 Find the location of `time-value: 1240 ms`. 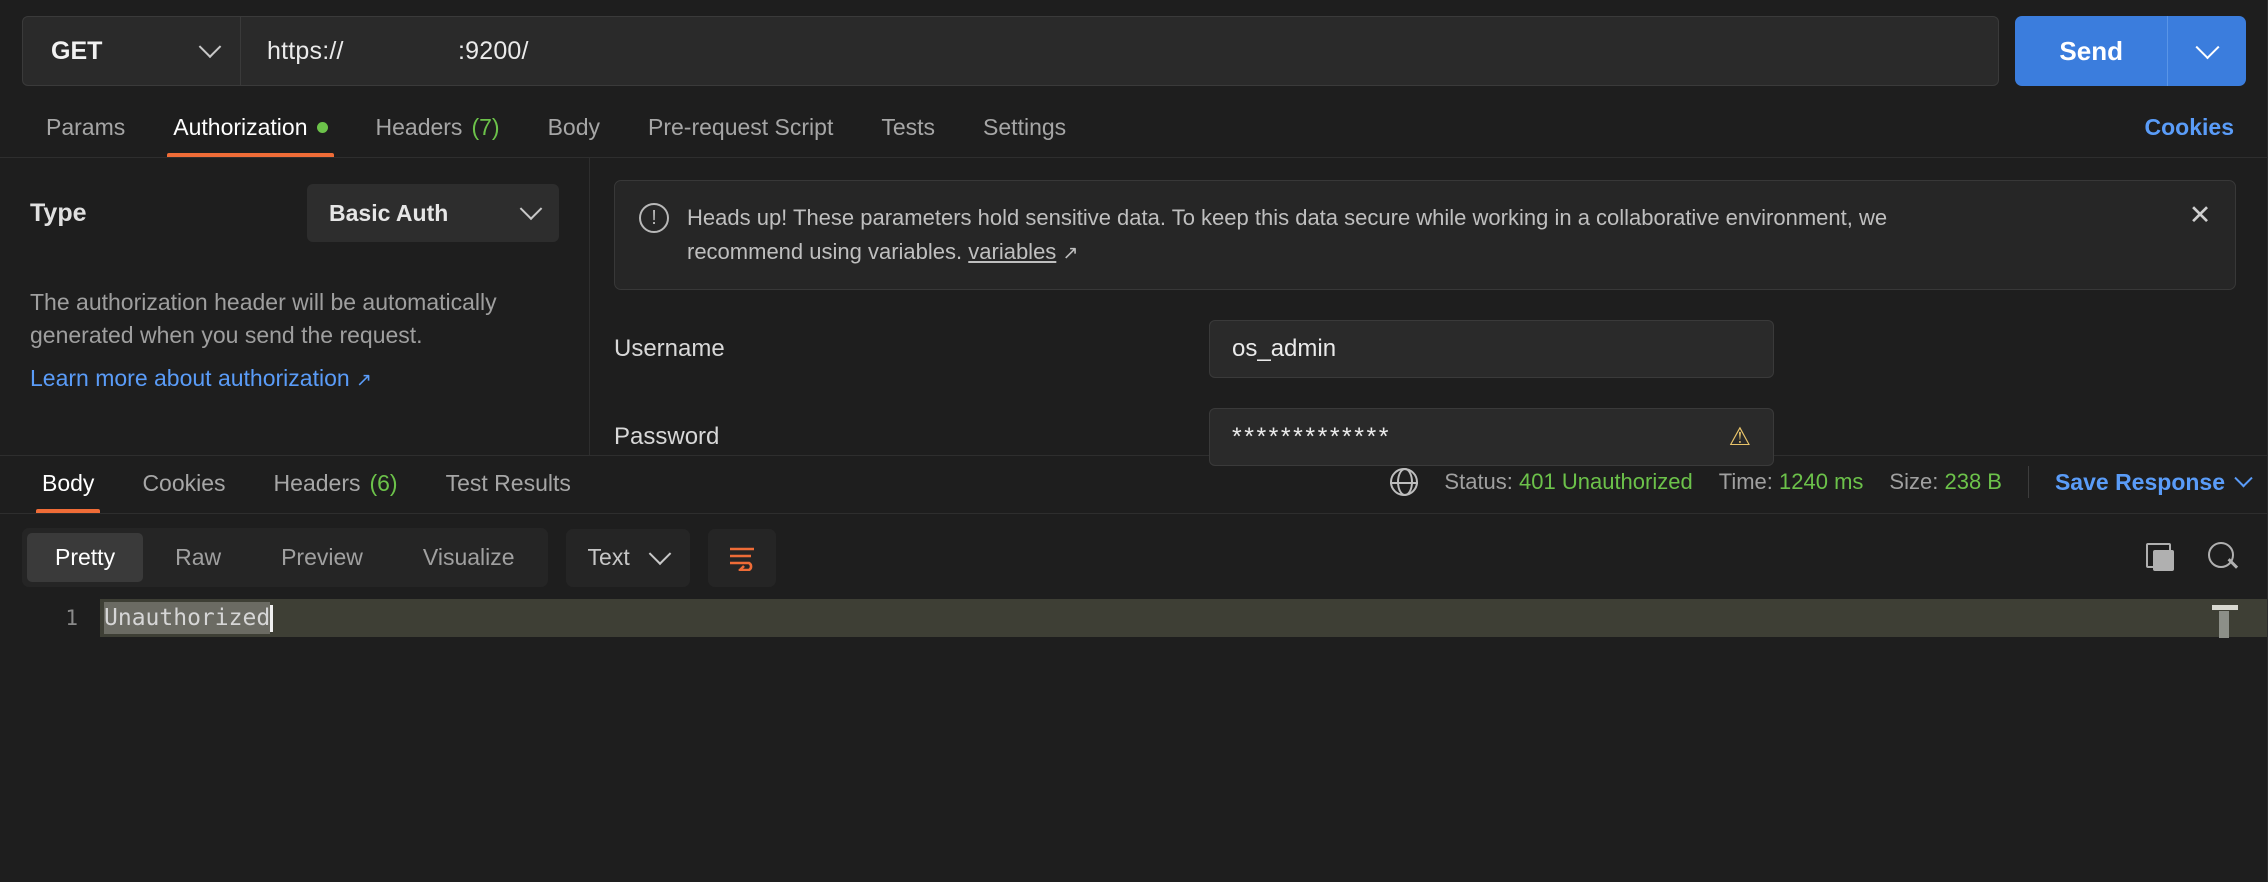

time-value: 1240 ms is located at coordinates (1821, 481).